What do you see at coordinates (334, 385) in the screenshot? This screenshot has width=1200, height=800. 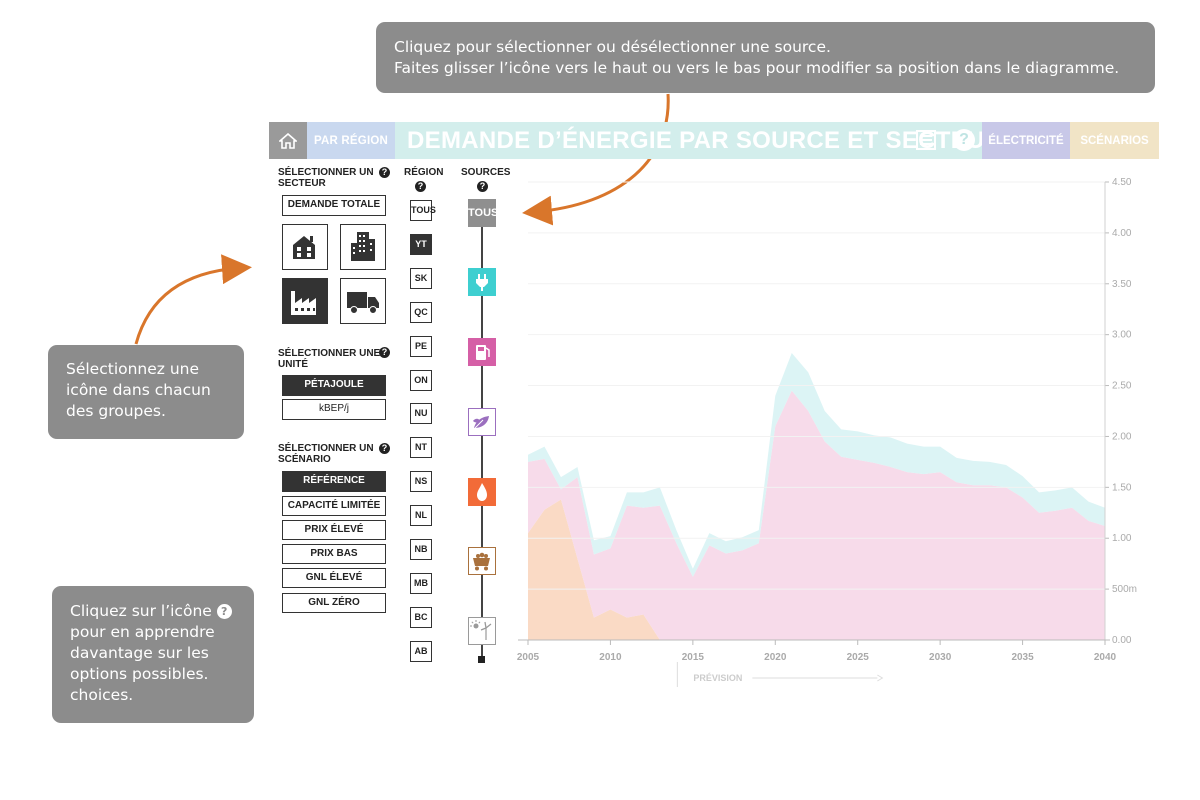 I see `unit-petajoule-button: PÉTAJOULE` at bounding box center [334, 385].